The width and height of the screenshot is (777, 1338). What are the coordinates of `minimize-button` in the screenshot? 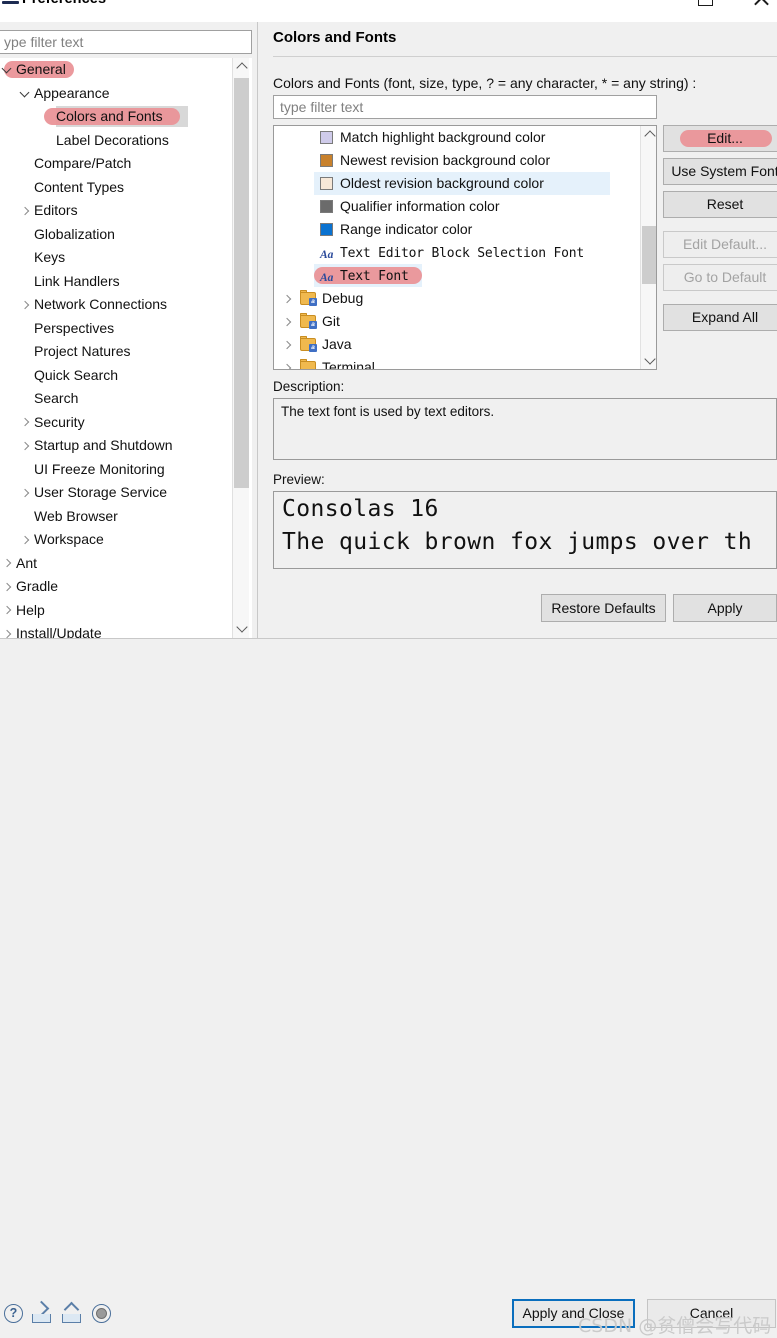 It's located at (646, 5).